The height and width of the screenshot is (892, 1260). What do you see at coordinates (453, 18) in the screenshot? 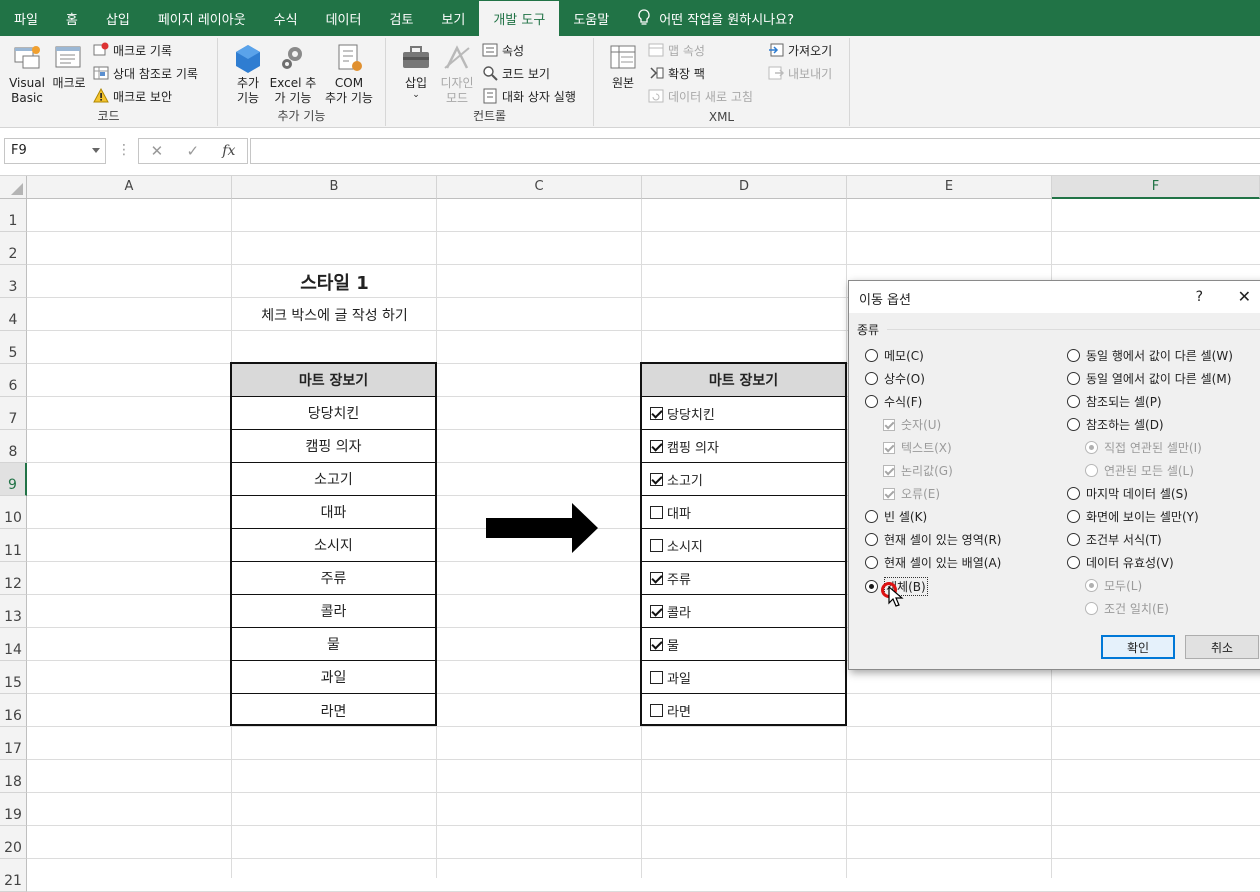
I see `tab-view: 보기` at bounding box center [453, 18].